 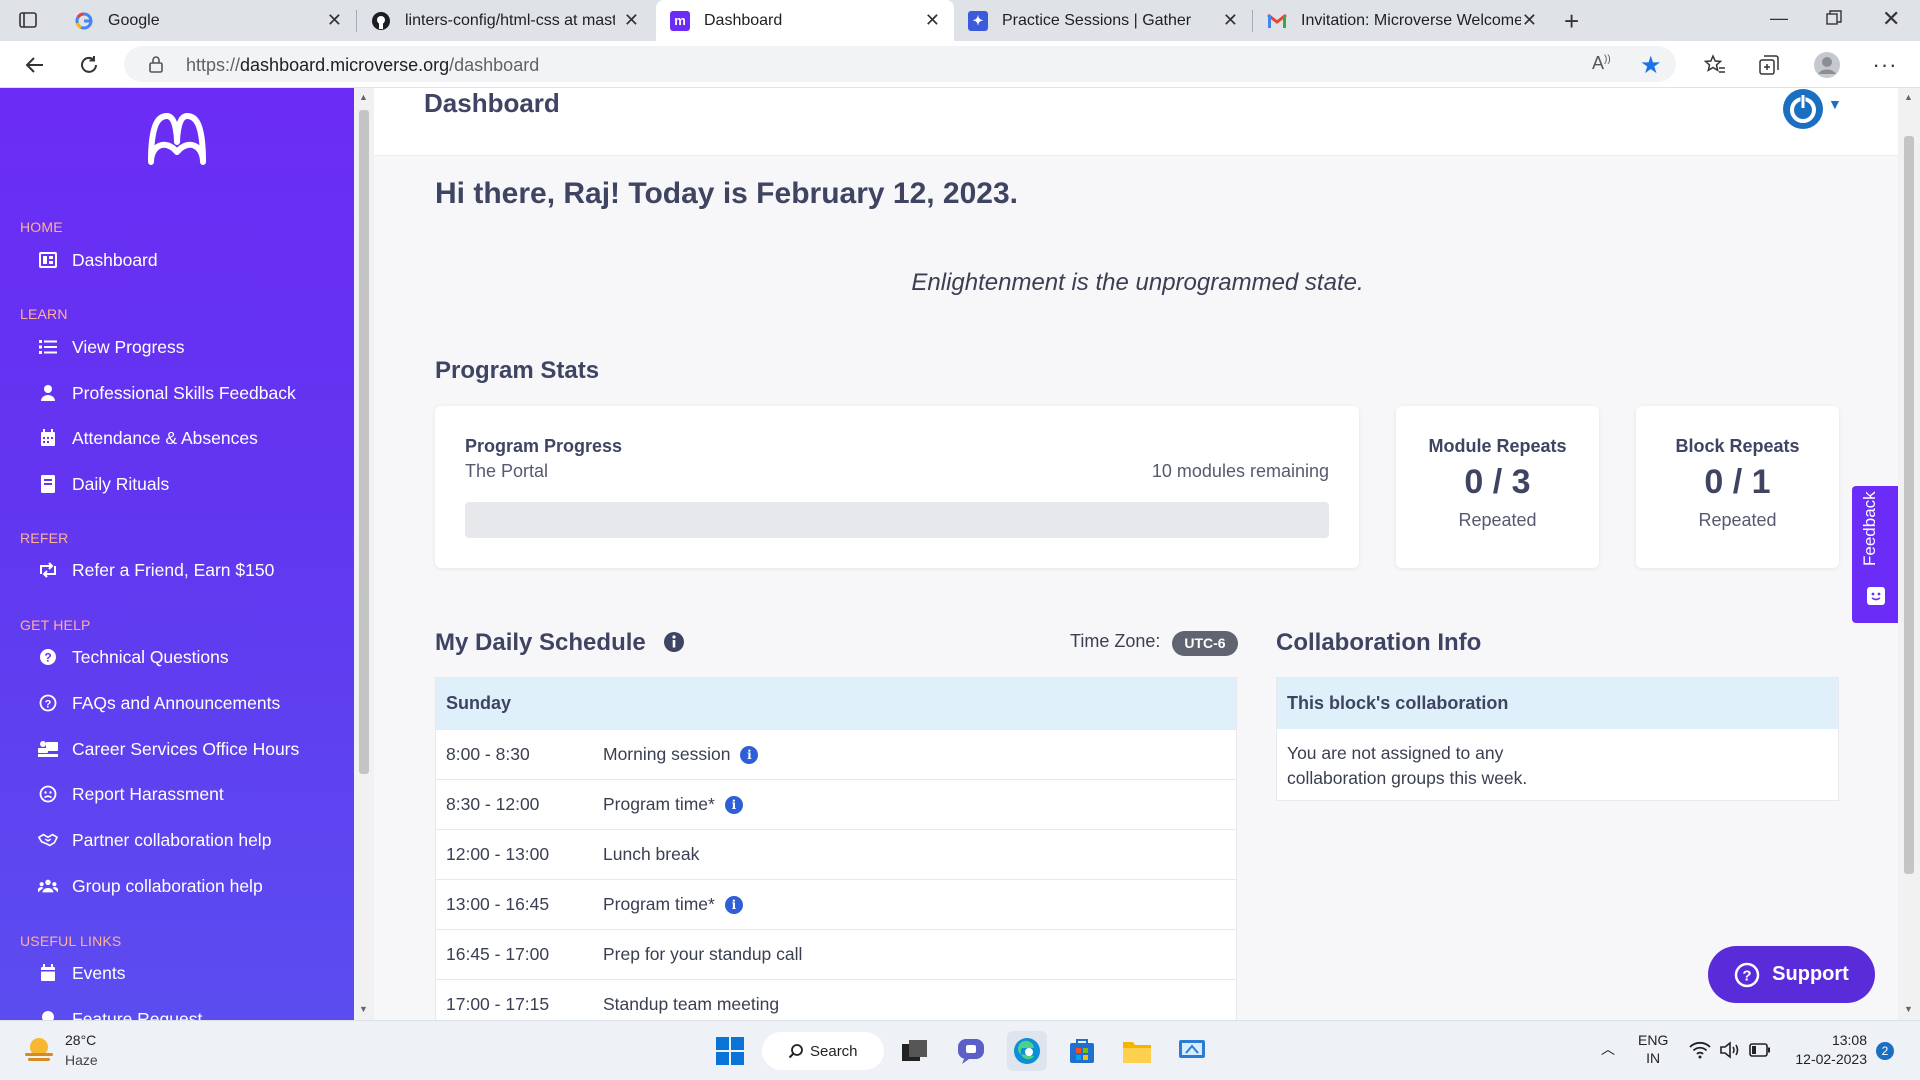 What do you see at coordinates (167, 885) in the screenshot?
I see `sidebar-item-label: Group collaboration help` at bounding box center [167, 885].